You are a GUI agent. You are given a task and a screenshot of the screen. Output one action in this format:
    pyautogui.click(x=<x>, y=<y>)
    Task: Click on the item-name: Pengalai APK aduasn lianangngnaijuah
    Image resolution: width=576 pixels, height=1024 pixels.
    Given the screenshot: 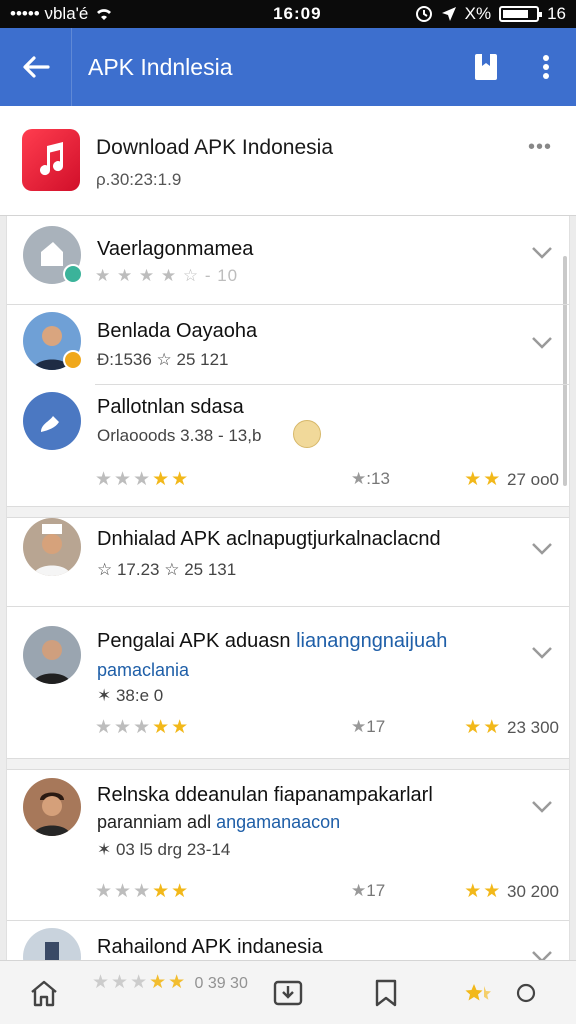 What is the action you would take?
    pyautogui.click(x=272, y=641)
    